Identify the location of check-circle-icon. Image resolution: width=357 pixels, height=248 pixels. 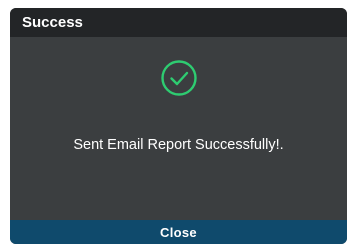
(179, 78).